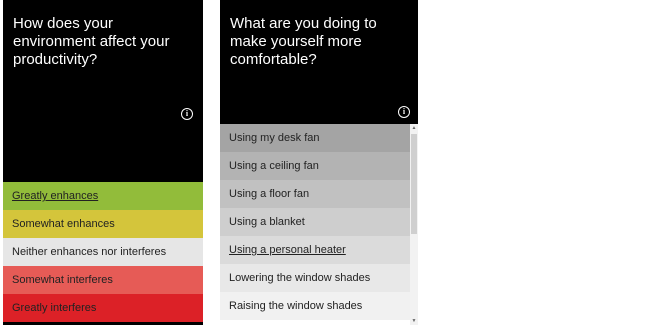 Image resolution: width=653 pixels, height=328 pixels. Describe the element at coordinates (315, 194) in the screenshot. I see `option-floor-fan: Using a floor fan` at that location.